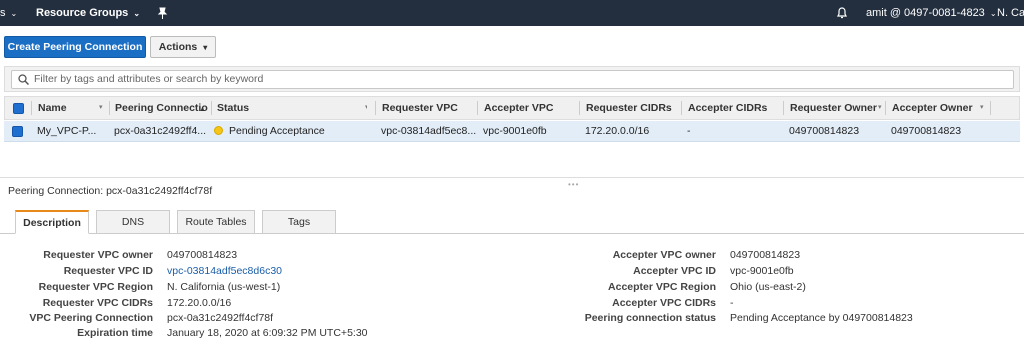 This screenshot has height=354, width=1024. What do you see at coordinates (108, 271) in the screenshot?
I see `requester-vpc-id-label: Requester VPC ID` at bounding box center [108, 271].